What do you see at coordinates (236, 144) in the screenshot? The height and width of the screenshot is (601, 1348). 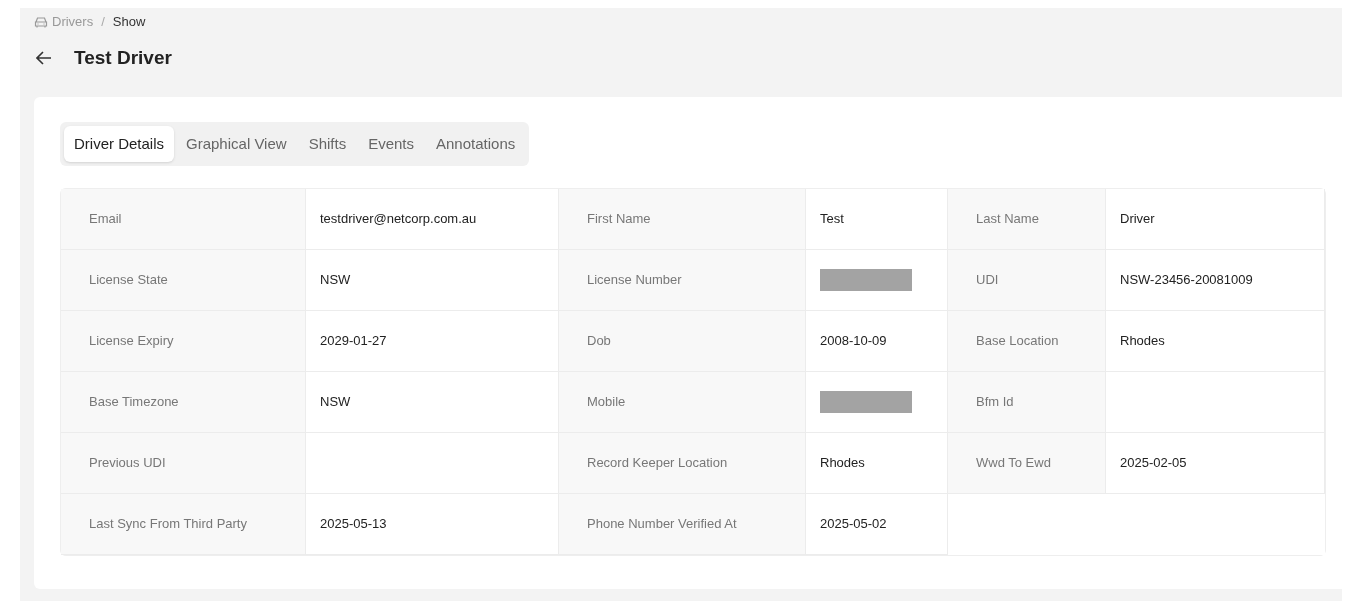 I see `tab: Graphical View` at bounding box center [236, 144].